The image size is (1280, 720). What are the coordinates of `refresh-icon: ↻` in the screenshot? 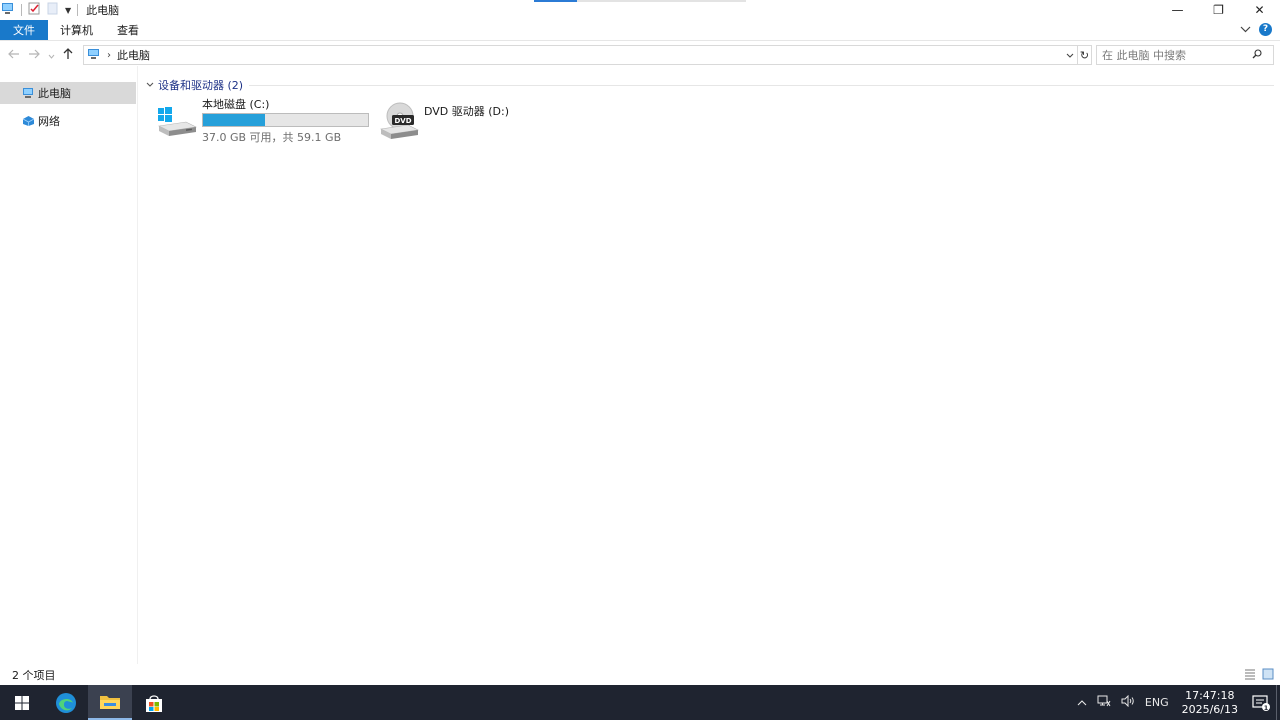 It's located at (1084, 55).